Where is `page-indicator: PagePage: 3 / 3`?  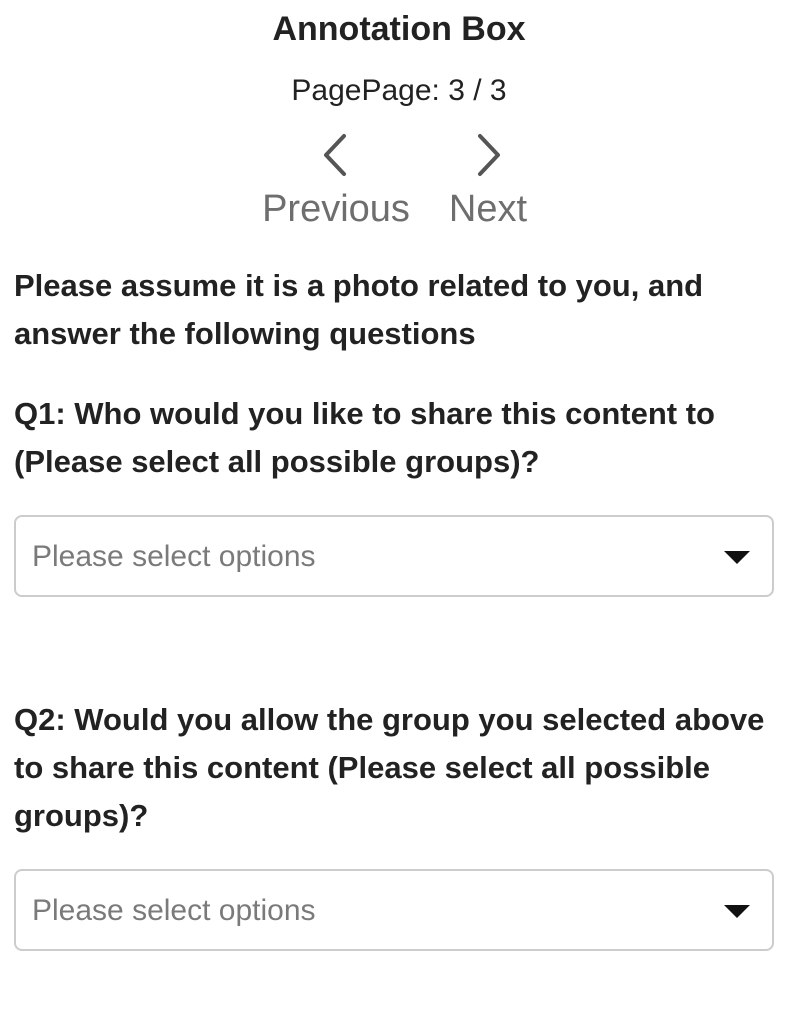
page-indicator: PagePage: 3 / 3 is located at coordinates (399, 90).